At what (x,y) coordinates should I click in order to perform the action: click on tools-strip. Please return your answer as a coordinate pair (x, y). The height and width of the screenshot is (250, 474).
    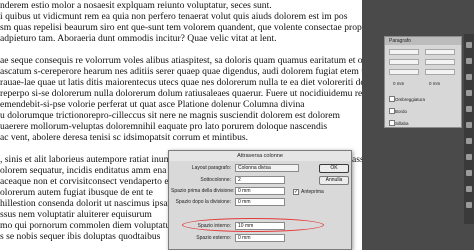
    Looking at the image, I should click on (469, 129).